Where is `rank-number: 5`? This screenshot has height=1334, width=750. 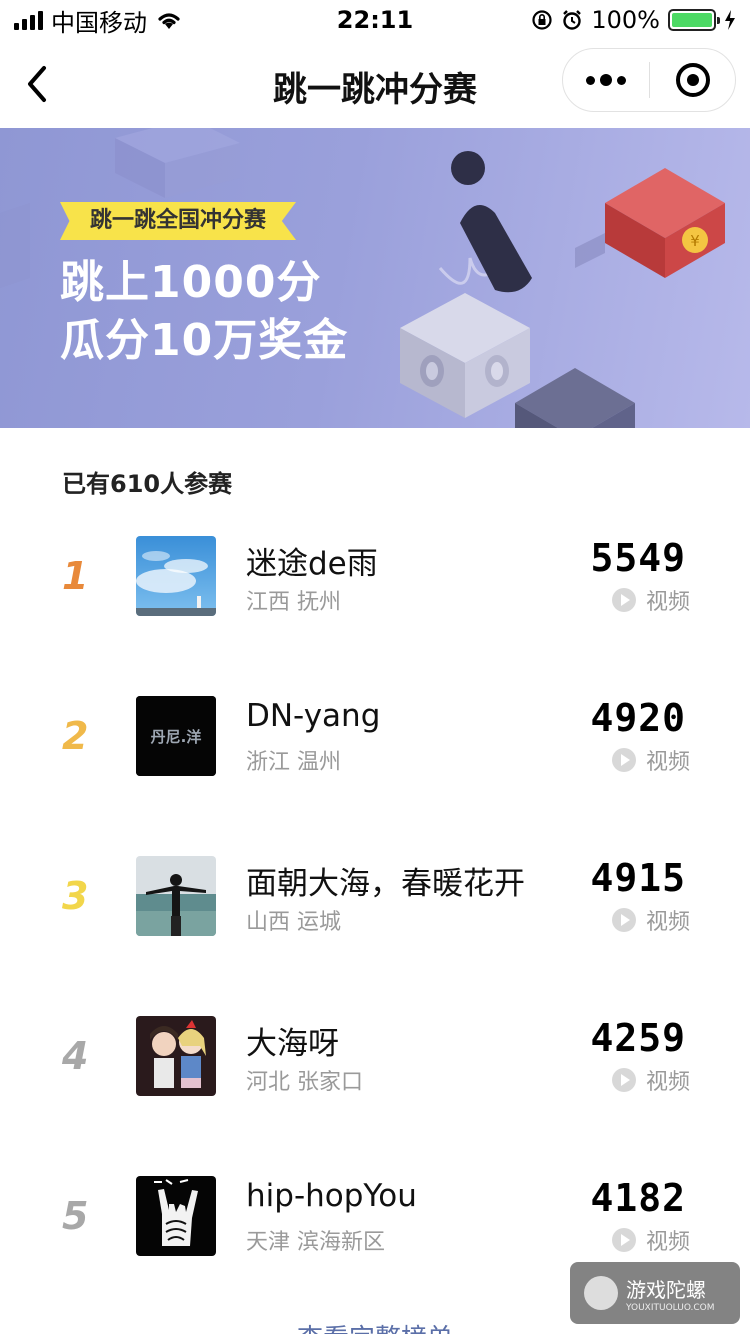 rank-number: 5 is located at coordinates (75, 1216).